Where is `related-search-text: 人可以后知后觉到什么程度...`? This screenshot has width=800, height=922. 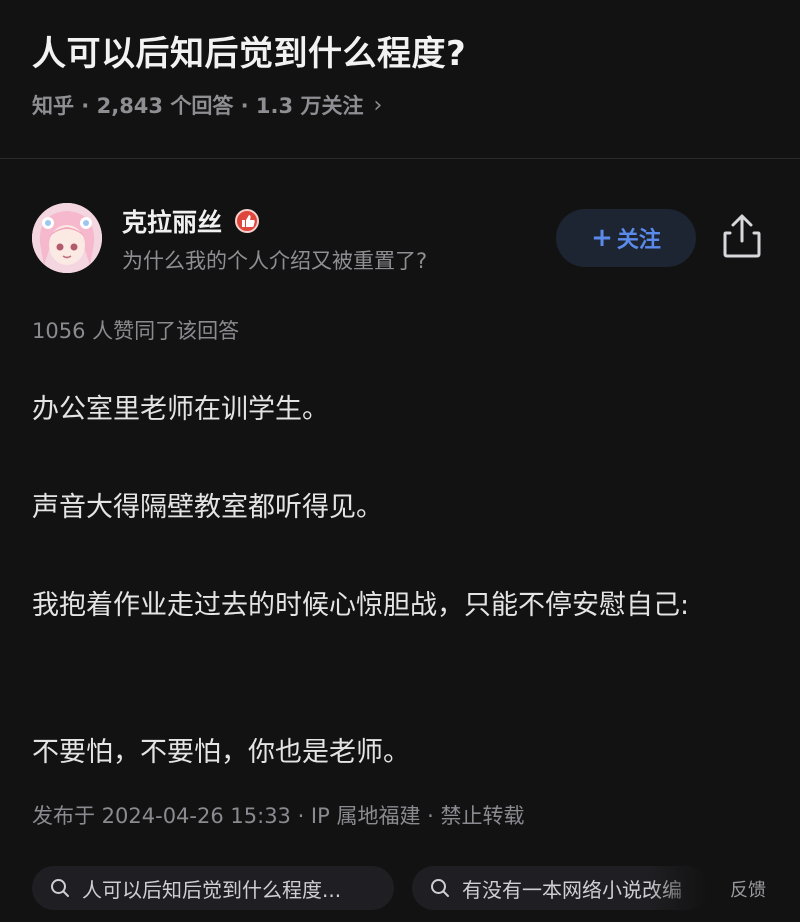 related-search-text: 人可以后知后觉到什么程度... is located at coordinates (212, 889).